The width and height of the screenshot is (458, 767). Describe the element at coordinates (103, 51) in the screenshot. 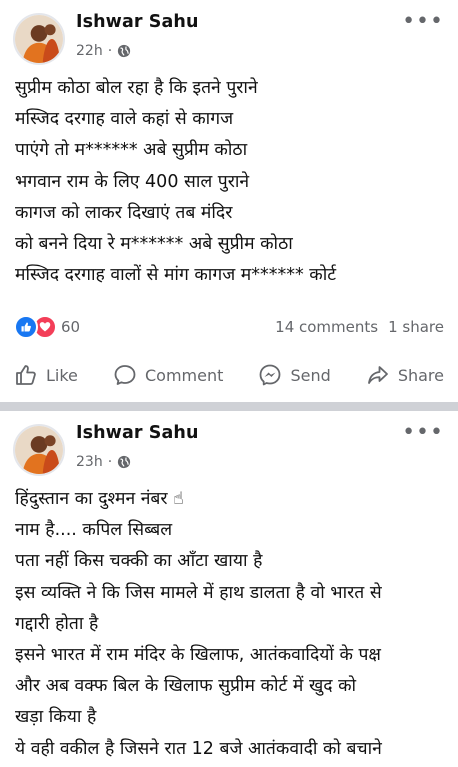

I see `post-meta: 22h ·` at that location.